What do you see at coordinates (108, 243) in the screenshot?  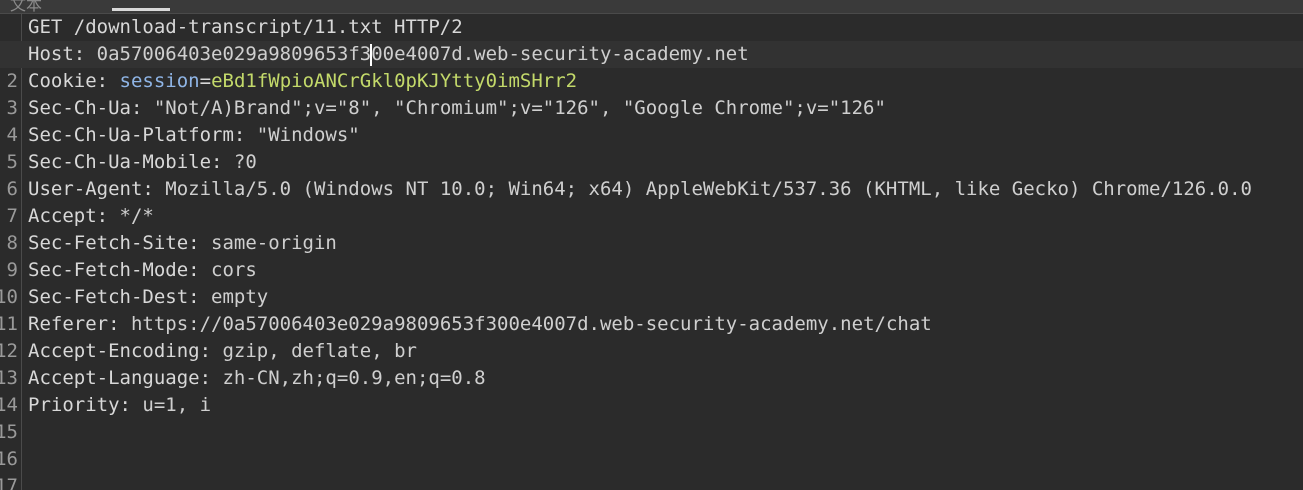 I see `header-name: Sec-Fetch-Site` at bounding box center [108, 243].